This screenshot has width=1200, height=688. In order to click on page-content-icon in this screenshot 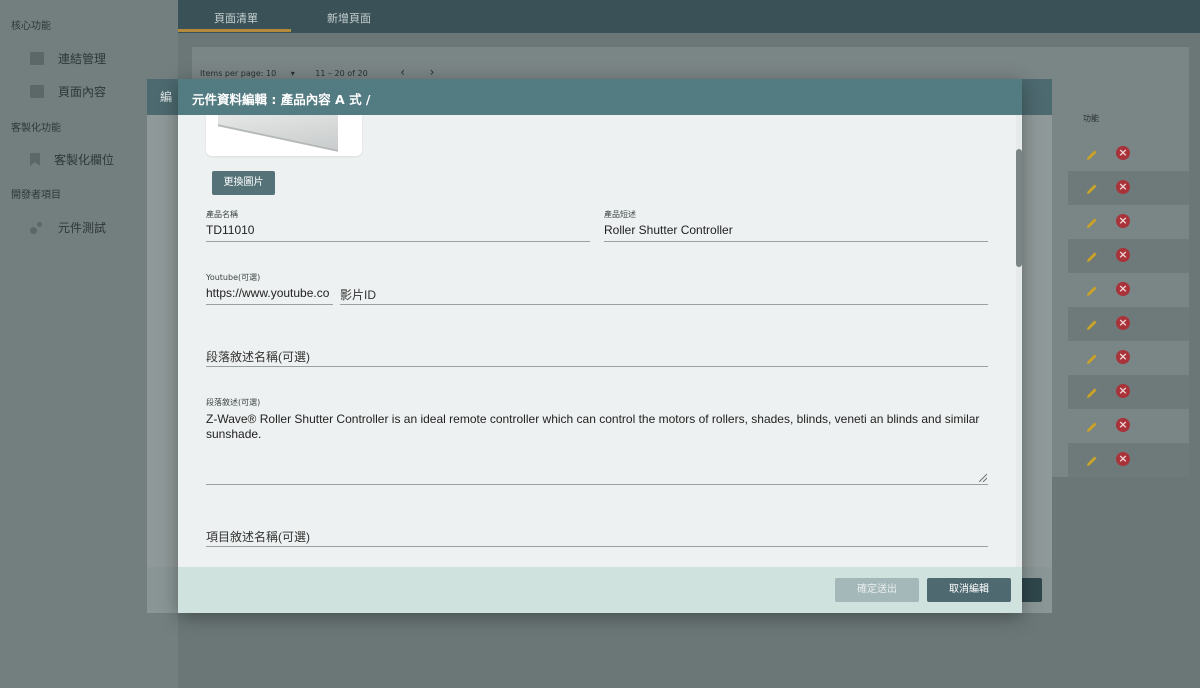, I will do `click(37, 91)`.